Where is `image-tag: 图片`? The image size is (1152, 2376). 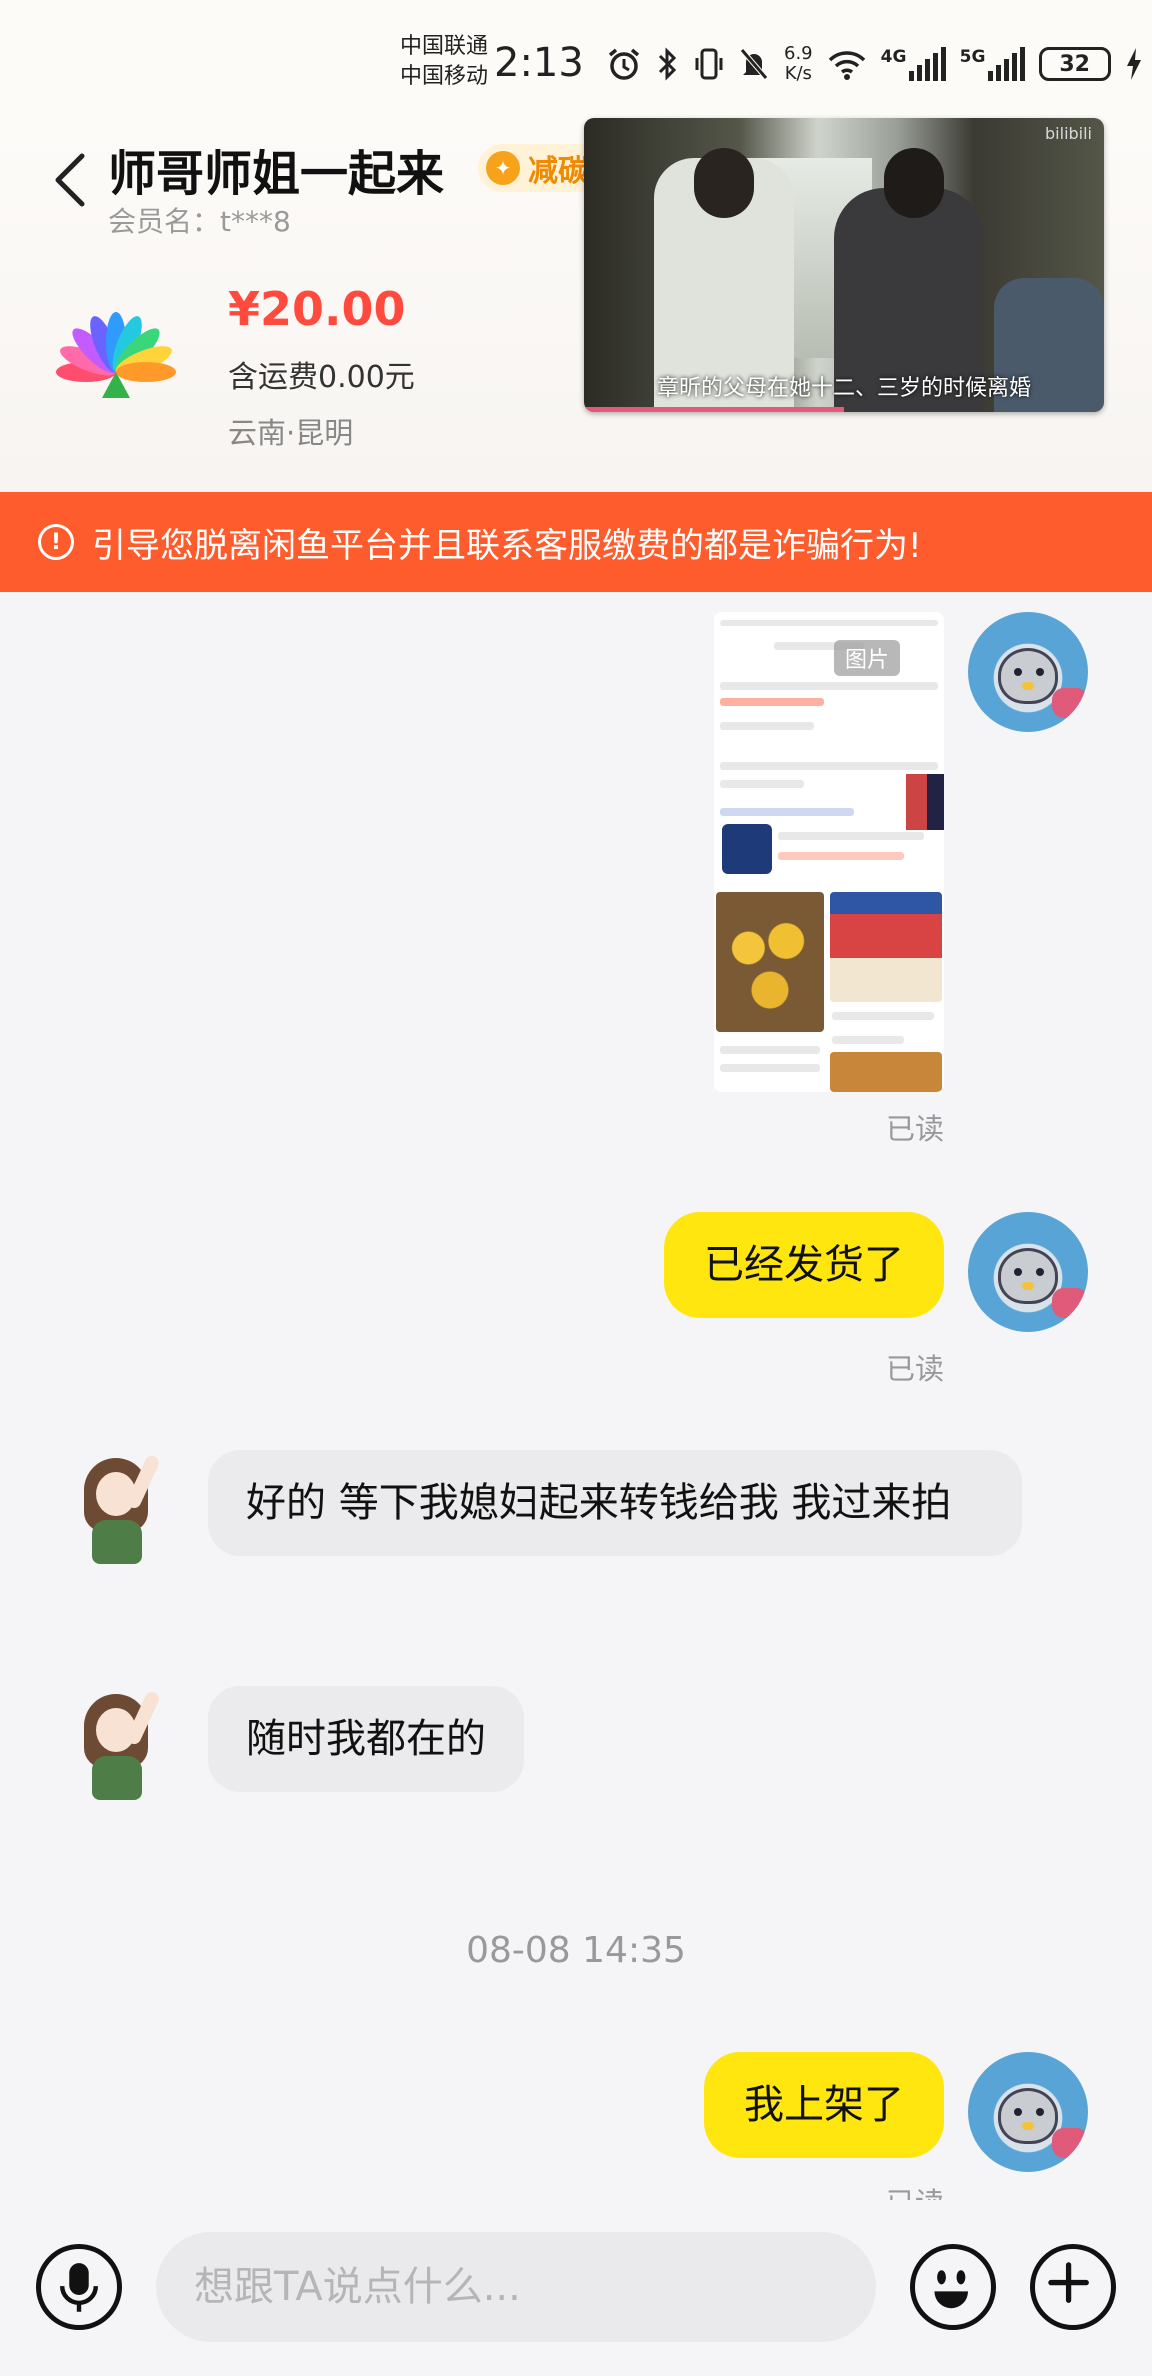 image-tag: 图片 is located at coordinates (867, 658).